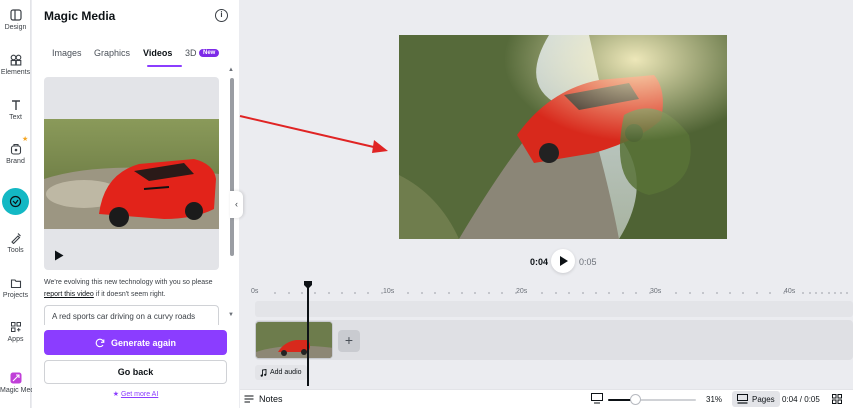  Describe the element at coordinates (15, 284) in the screenshot. I see `projects-icon` at that location.